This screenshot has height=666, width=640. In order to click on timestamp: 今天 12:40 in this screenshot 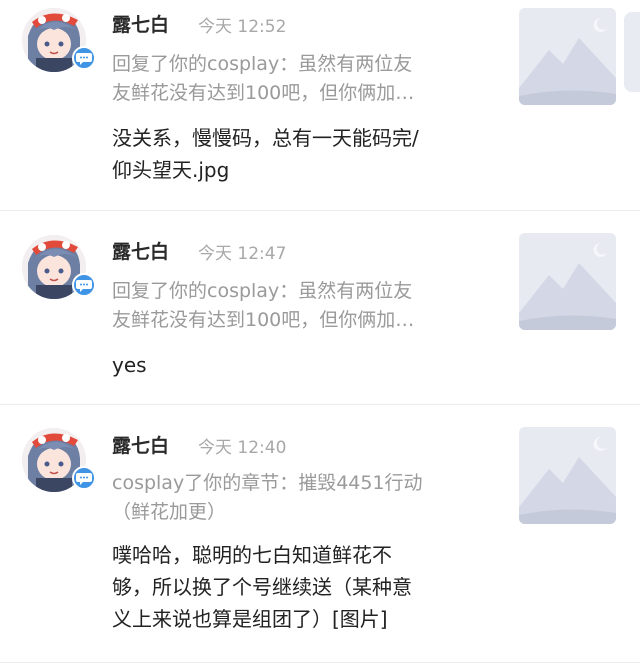, I will do `click(242, 448)`.